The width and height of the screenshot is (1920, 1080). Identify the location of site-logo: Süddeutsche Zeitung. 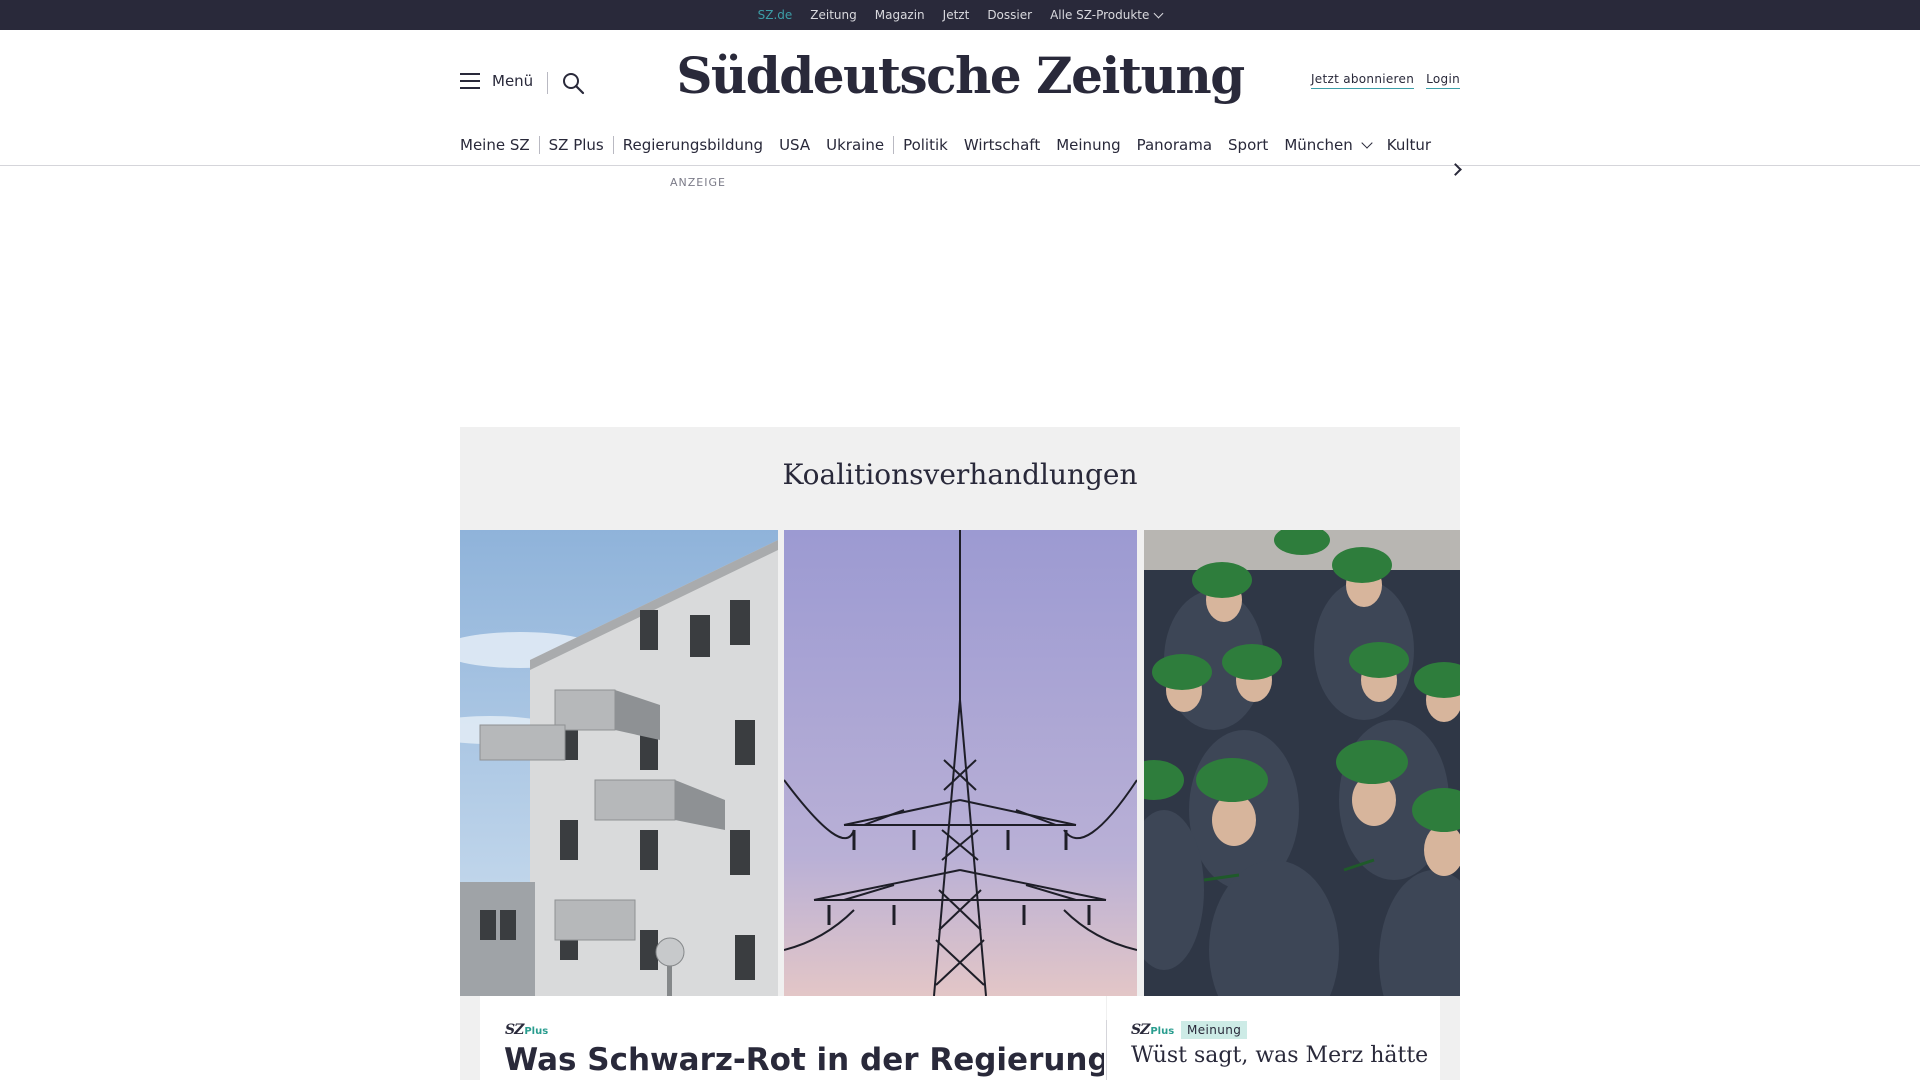
(960, 75).